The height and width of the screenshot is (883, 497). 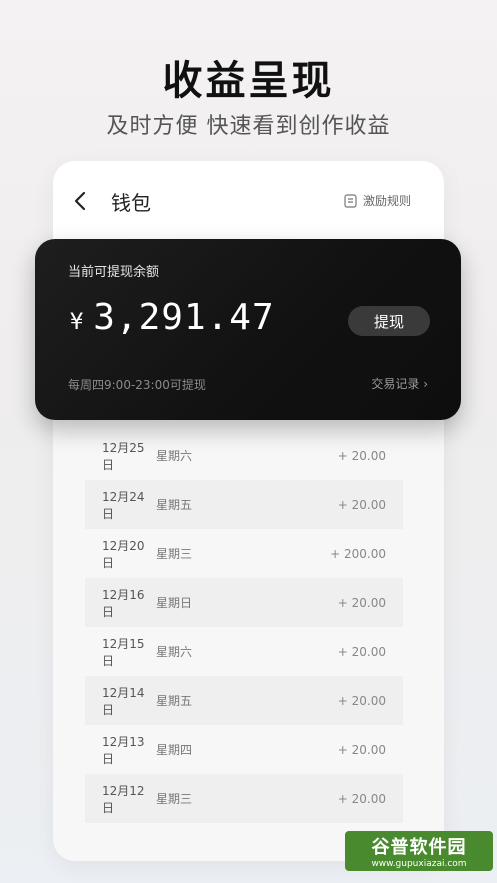 I want to click on transaction-weekday: 星期日, so click(x=174, y=603).